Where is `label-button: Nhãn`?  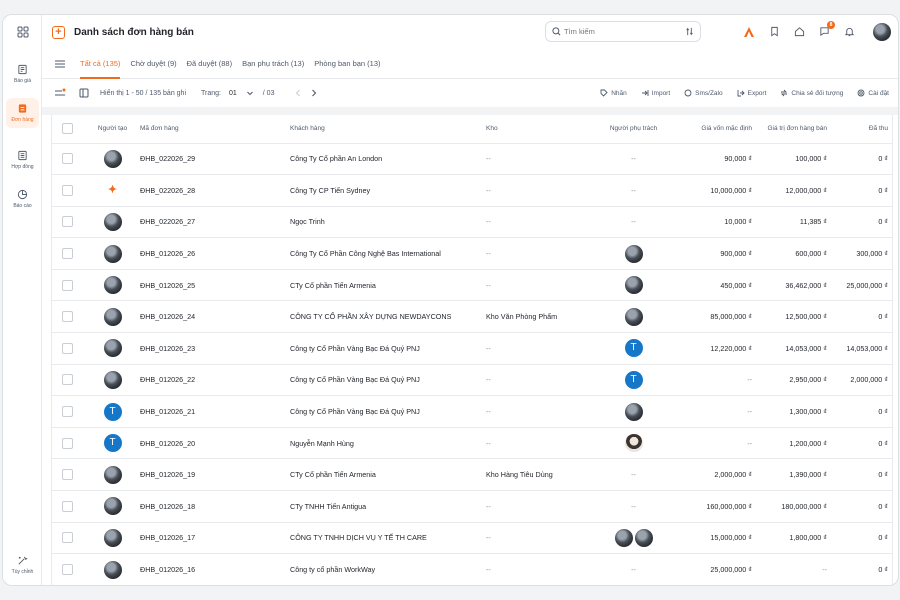
label-button: Nhãn is located at coordinates (613, 93).